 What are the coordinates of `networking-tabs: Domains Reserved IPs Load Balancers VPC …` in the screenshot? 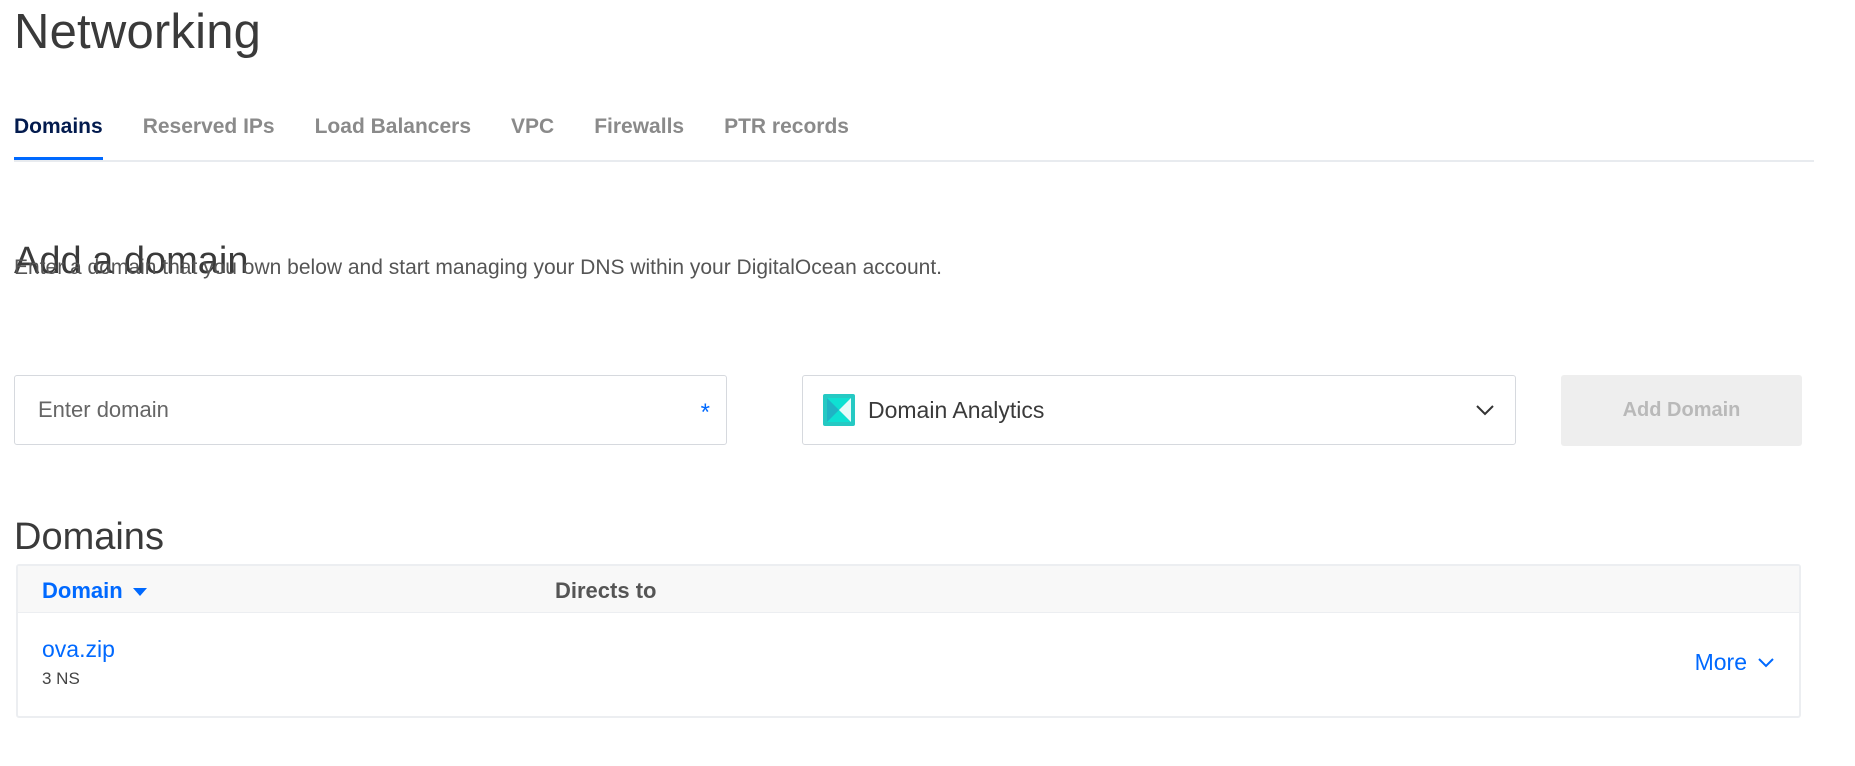 It's located at (914, 137).